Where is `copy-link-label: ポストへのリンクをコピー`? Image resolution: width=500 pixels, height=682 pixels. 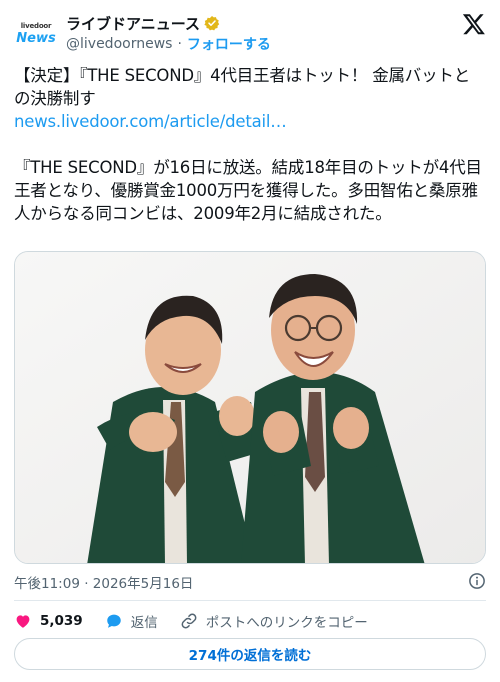 copy-link-label: ポストへのリンクをコピー is located at coordinates (286, 623).